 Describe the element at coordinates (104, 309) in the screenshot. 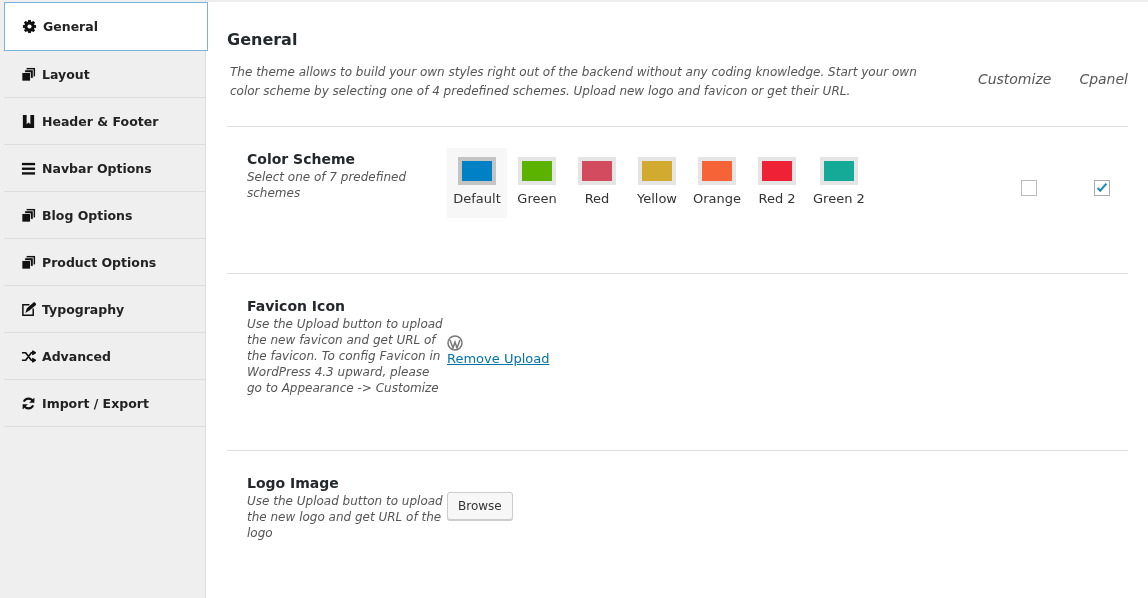

I see `sidebar-tab: Typography` at that location.